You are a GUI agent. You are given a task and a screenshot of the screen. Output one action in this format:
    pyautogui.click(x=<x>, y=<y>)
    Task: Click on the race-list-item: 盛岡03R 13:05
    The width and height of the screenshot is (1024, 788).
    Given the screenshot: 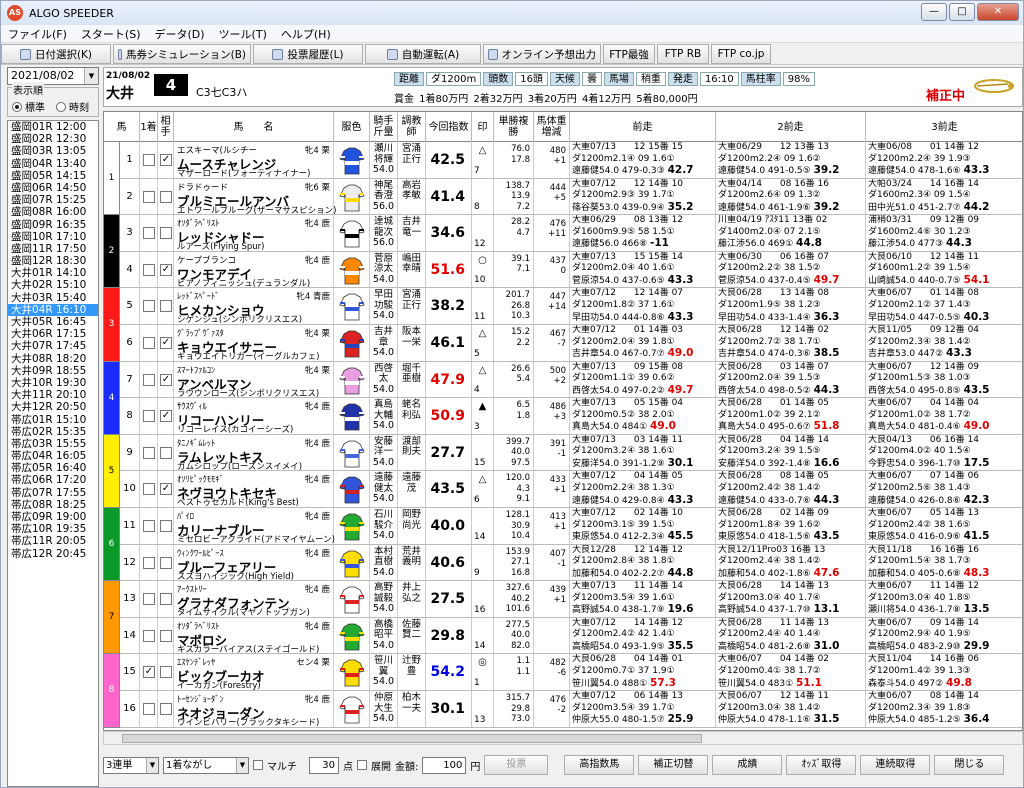 What is the action you would take?
    pyautogui.click(x=53, y=151)
    